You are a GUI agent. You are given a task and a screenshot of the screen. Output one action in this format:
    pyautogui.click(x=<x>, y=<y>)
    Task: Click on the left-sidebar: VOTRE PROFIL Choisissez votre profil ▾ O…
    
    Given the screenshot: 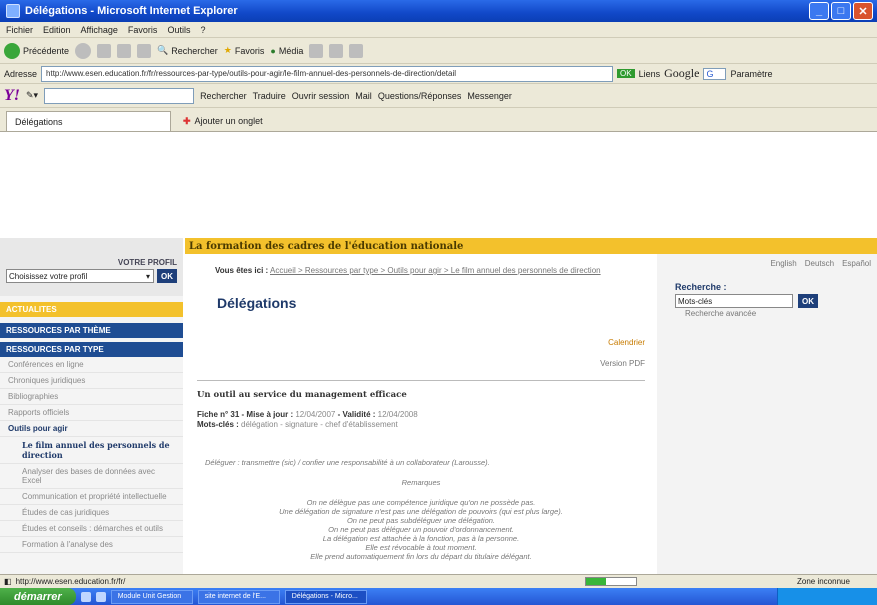 What is the action you would take?
    pyautogui.click(x=91, y=406)
    